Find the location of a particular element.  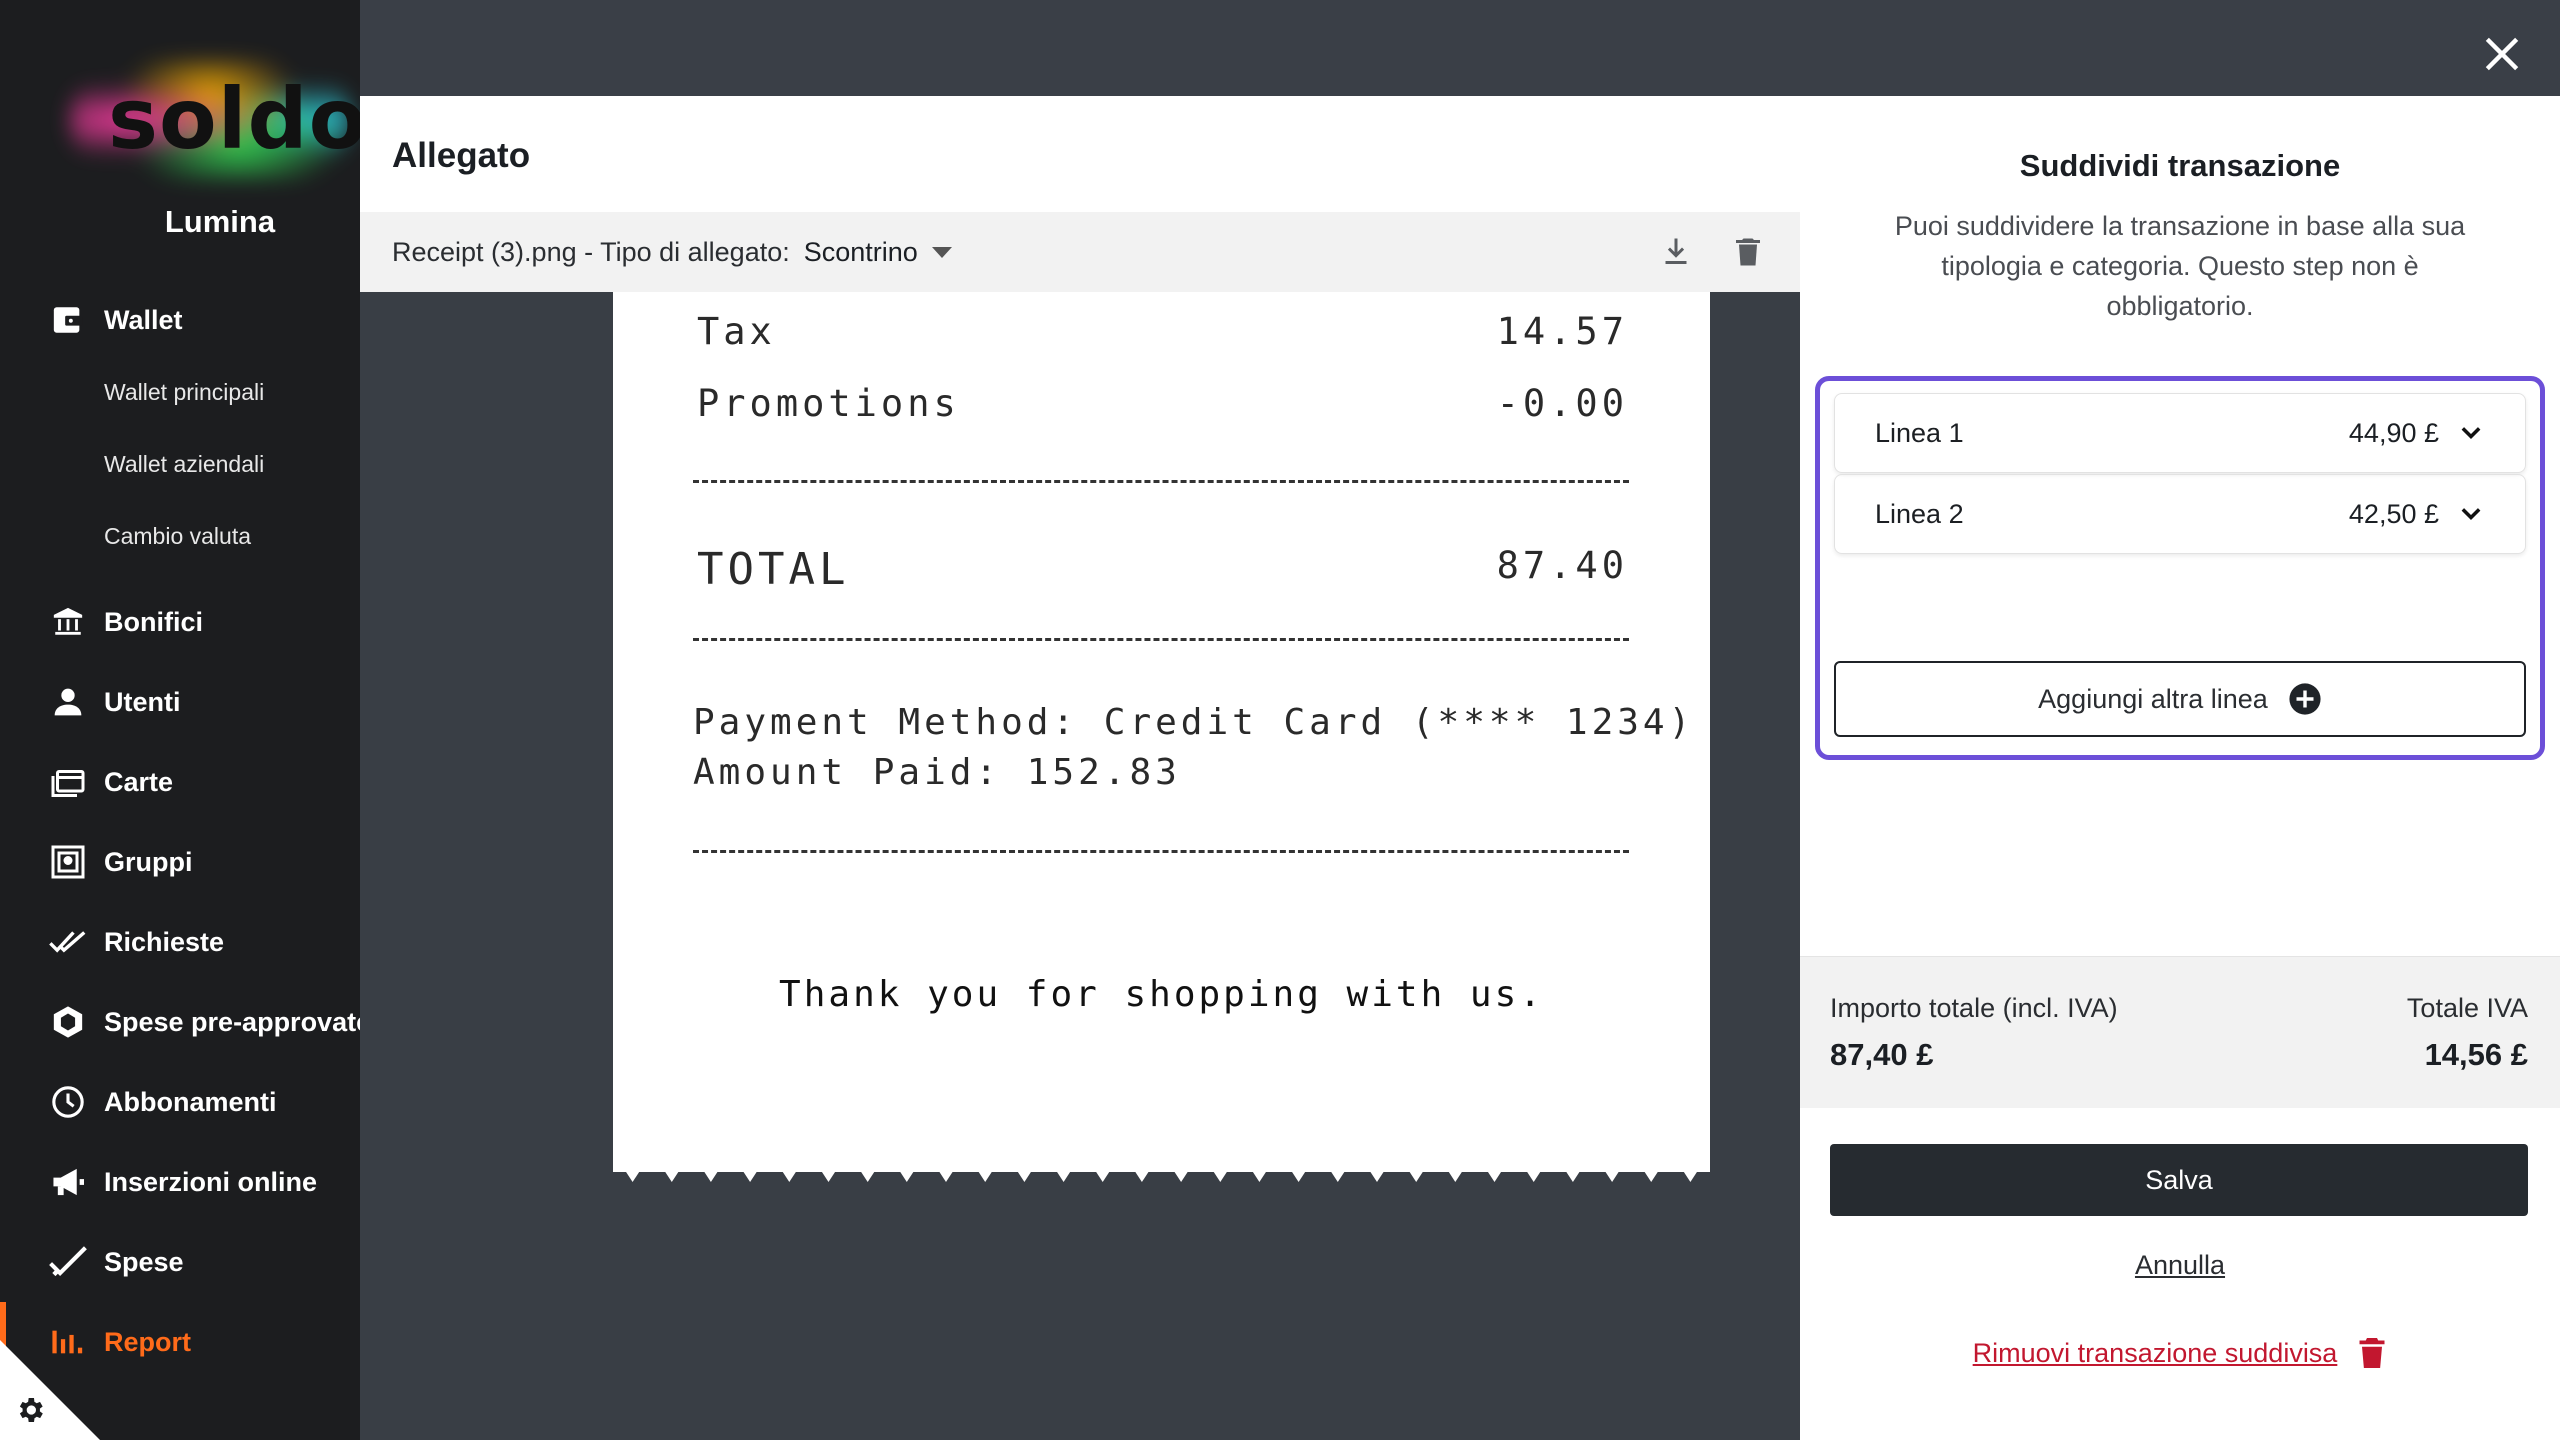

attachment-type-dropdown: Scontrino is located at coordinates (878, 252).